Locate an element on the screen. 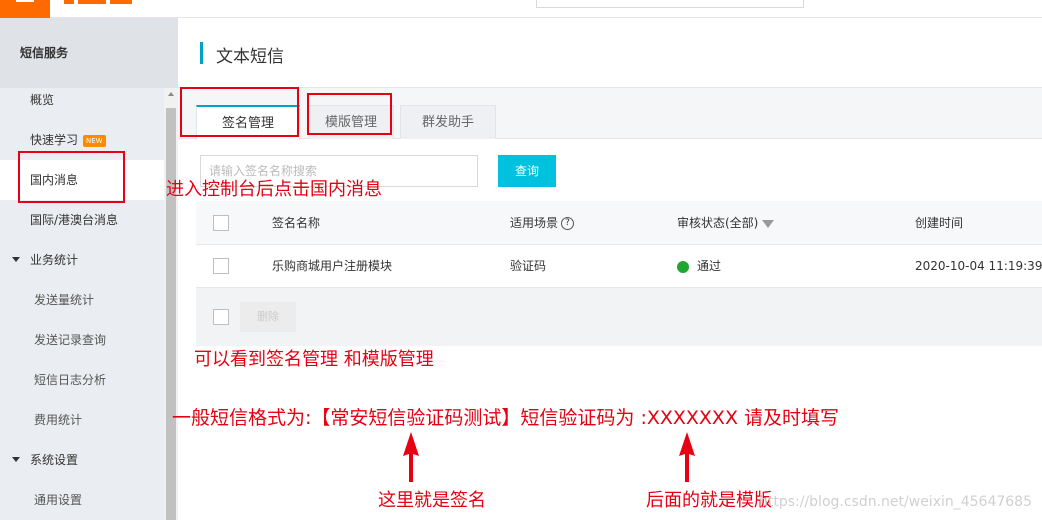 This screenshot has width=1042, height=520. table-row: 乐购商城用户注册模块 验证码 通过 2020-10-04 11:19:39 is located at coordinates (619, 266).